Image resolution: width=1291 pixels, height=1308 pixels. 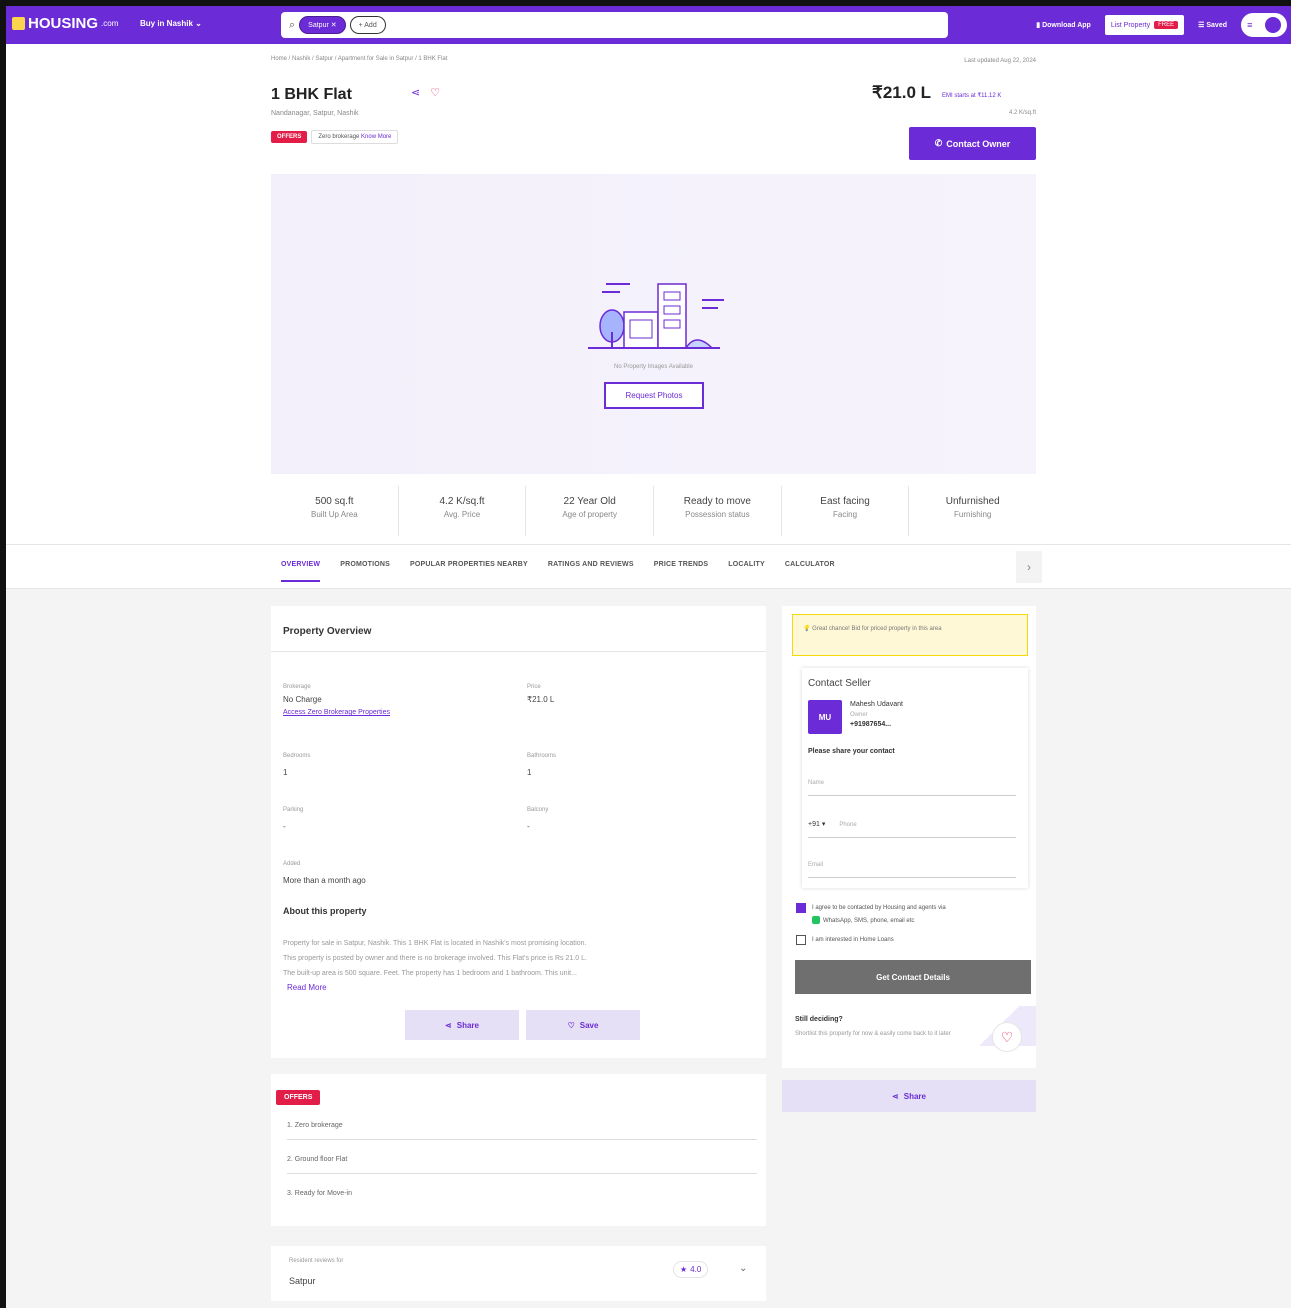 I want to click on tab-overview: OVERVIEW, so click(x=301, y=571).